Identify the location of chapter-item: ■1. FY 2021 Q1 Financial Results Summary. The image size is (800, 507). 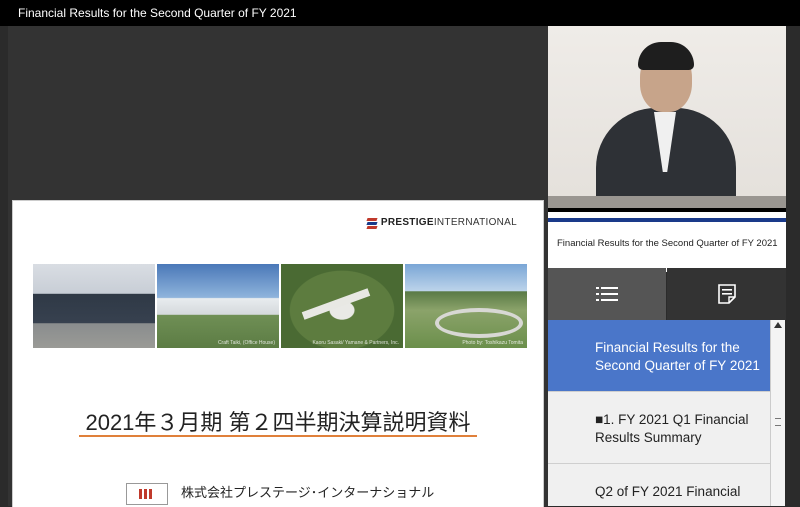
(659, 428).